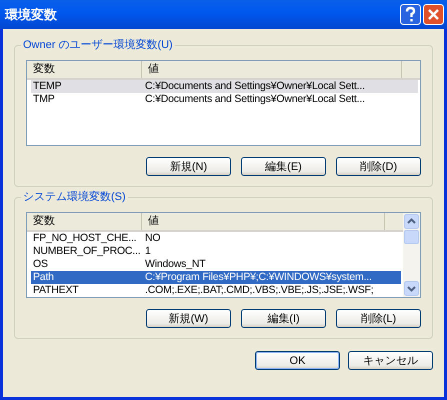 This screenshot has width=447, height=400. I want to click on help-icon, so click(410, 14).